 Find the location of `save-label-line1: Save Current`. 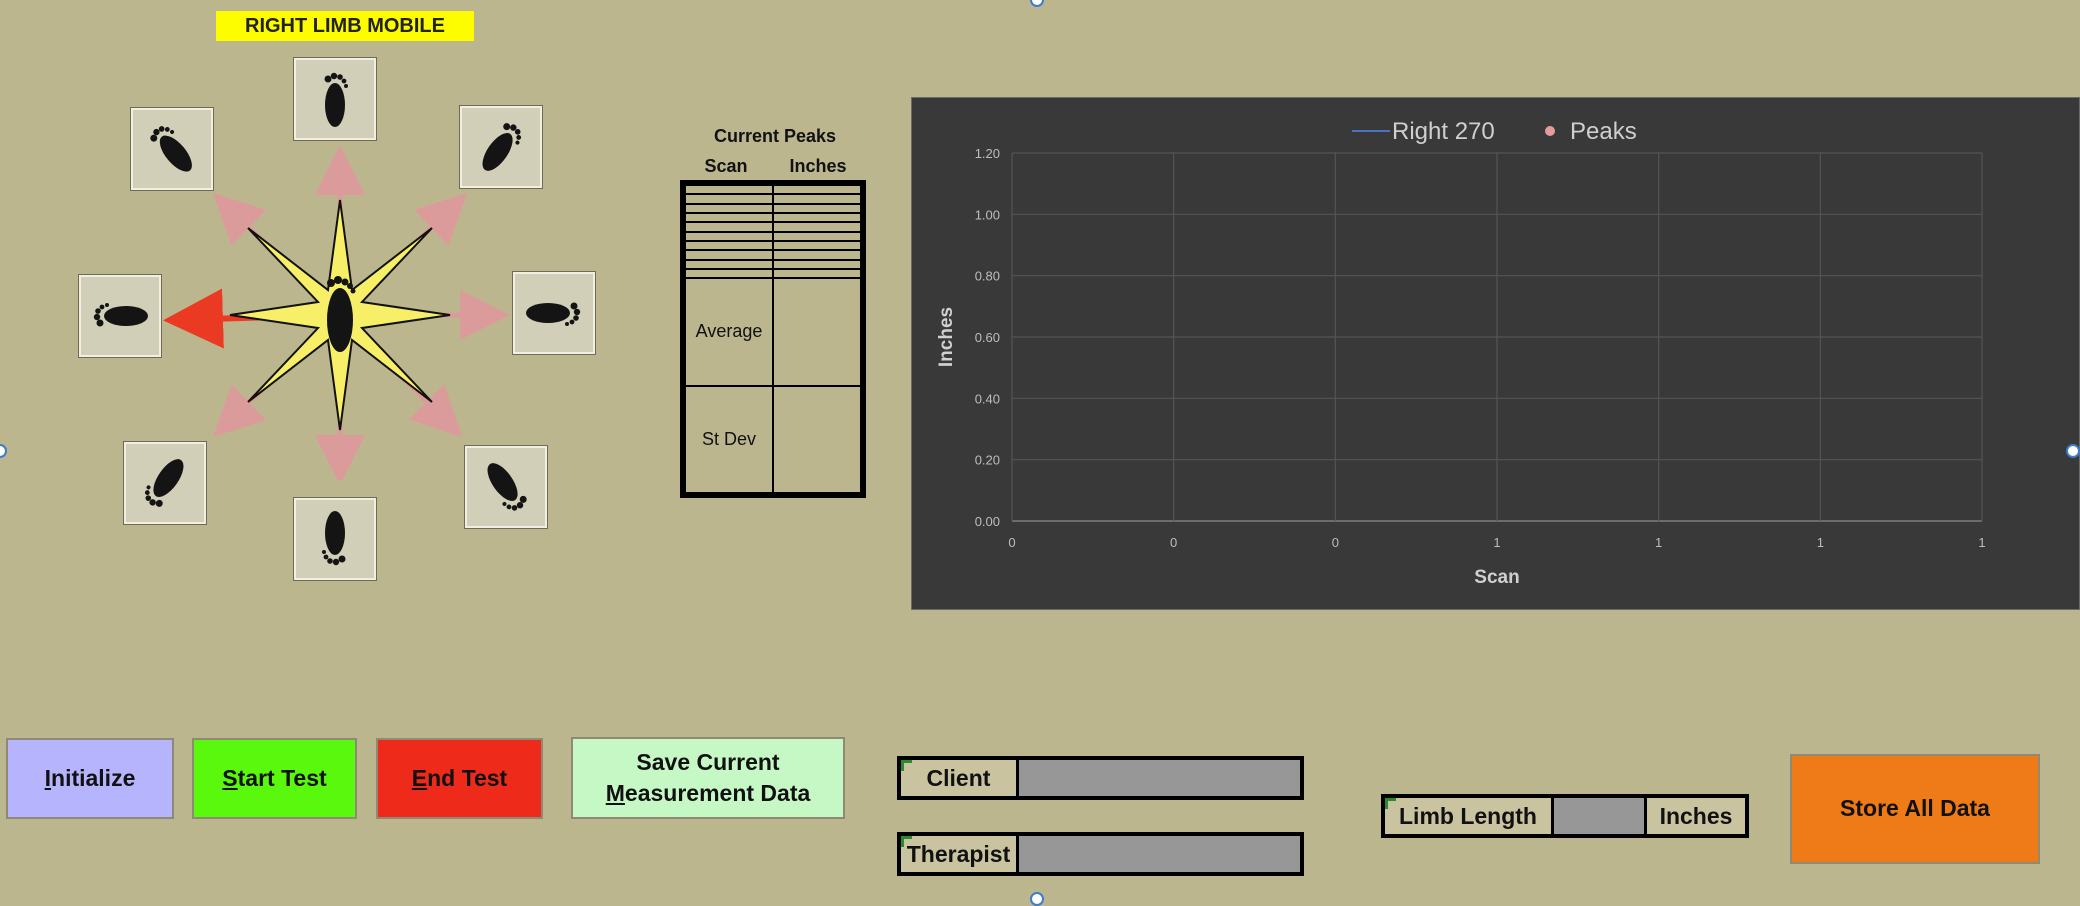

save-label-line1: Save Current is located at coordinates (708, 761).